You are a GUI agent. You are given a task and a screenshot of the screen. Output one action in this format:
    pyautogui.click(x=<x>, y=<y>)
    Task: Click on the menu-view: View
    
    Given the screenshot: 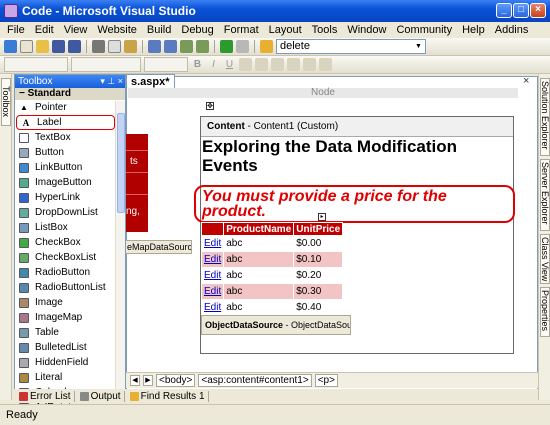 What is the action you would take?
    pyautogui.click(x=76, y=30)
    